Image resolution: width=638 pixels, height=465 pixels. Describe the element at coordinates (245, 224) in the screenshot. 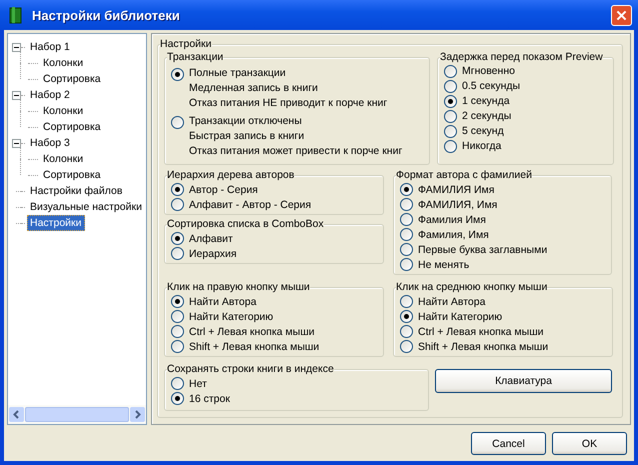

I see `group-title: Сортировка списка в ComboBox` at that location.